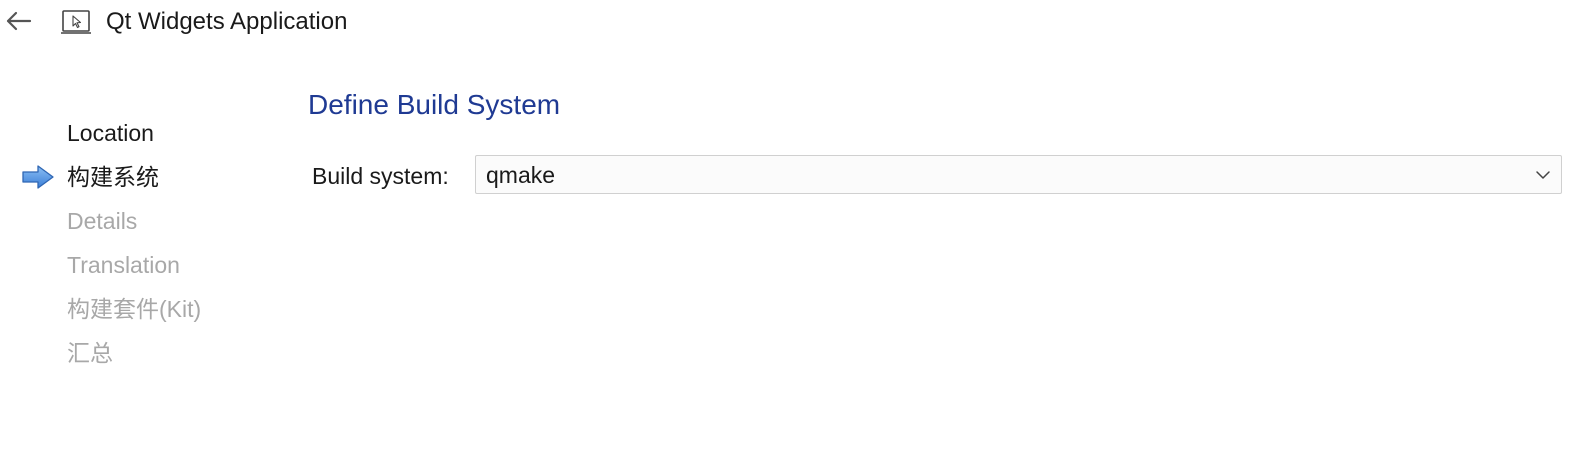 Image resolution: width=1574 pixels, height=466 pixels. I want to click on step-location: Location, so click(110, 133).